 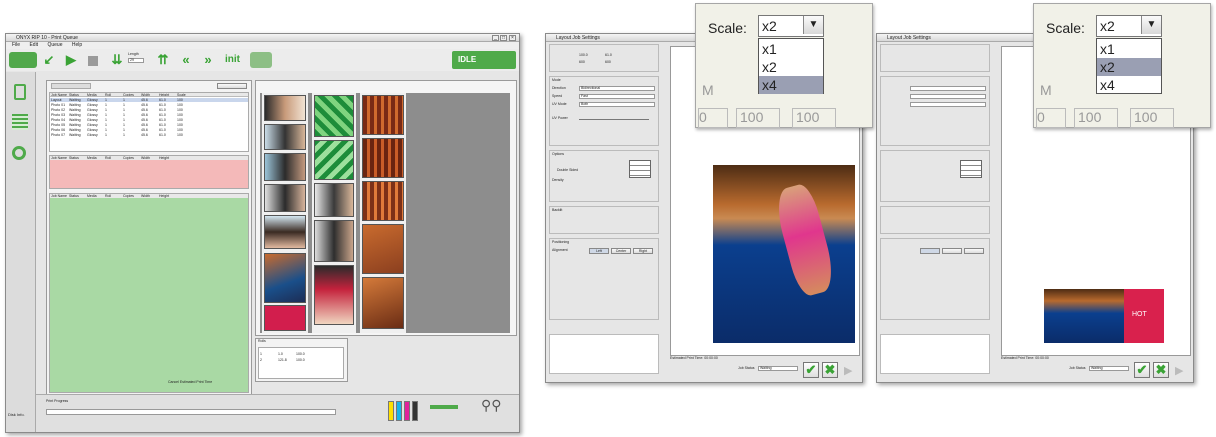 I want to click on play-icon: ▶, so click(x=71, y=60).